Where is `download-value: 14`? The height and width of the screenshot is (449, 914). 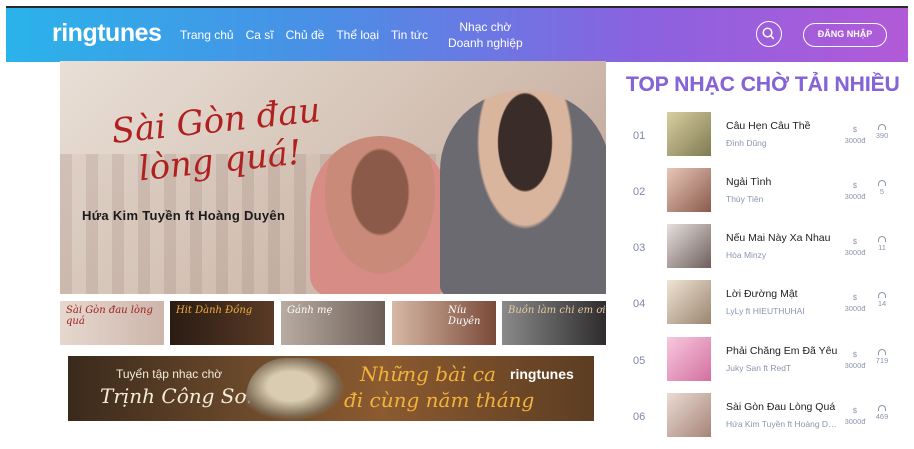 download-value: 14 is located at coordinates (882, 303).